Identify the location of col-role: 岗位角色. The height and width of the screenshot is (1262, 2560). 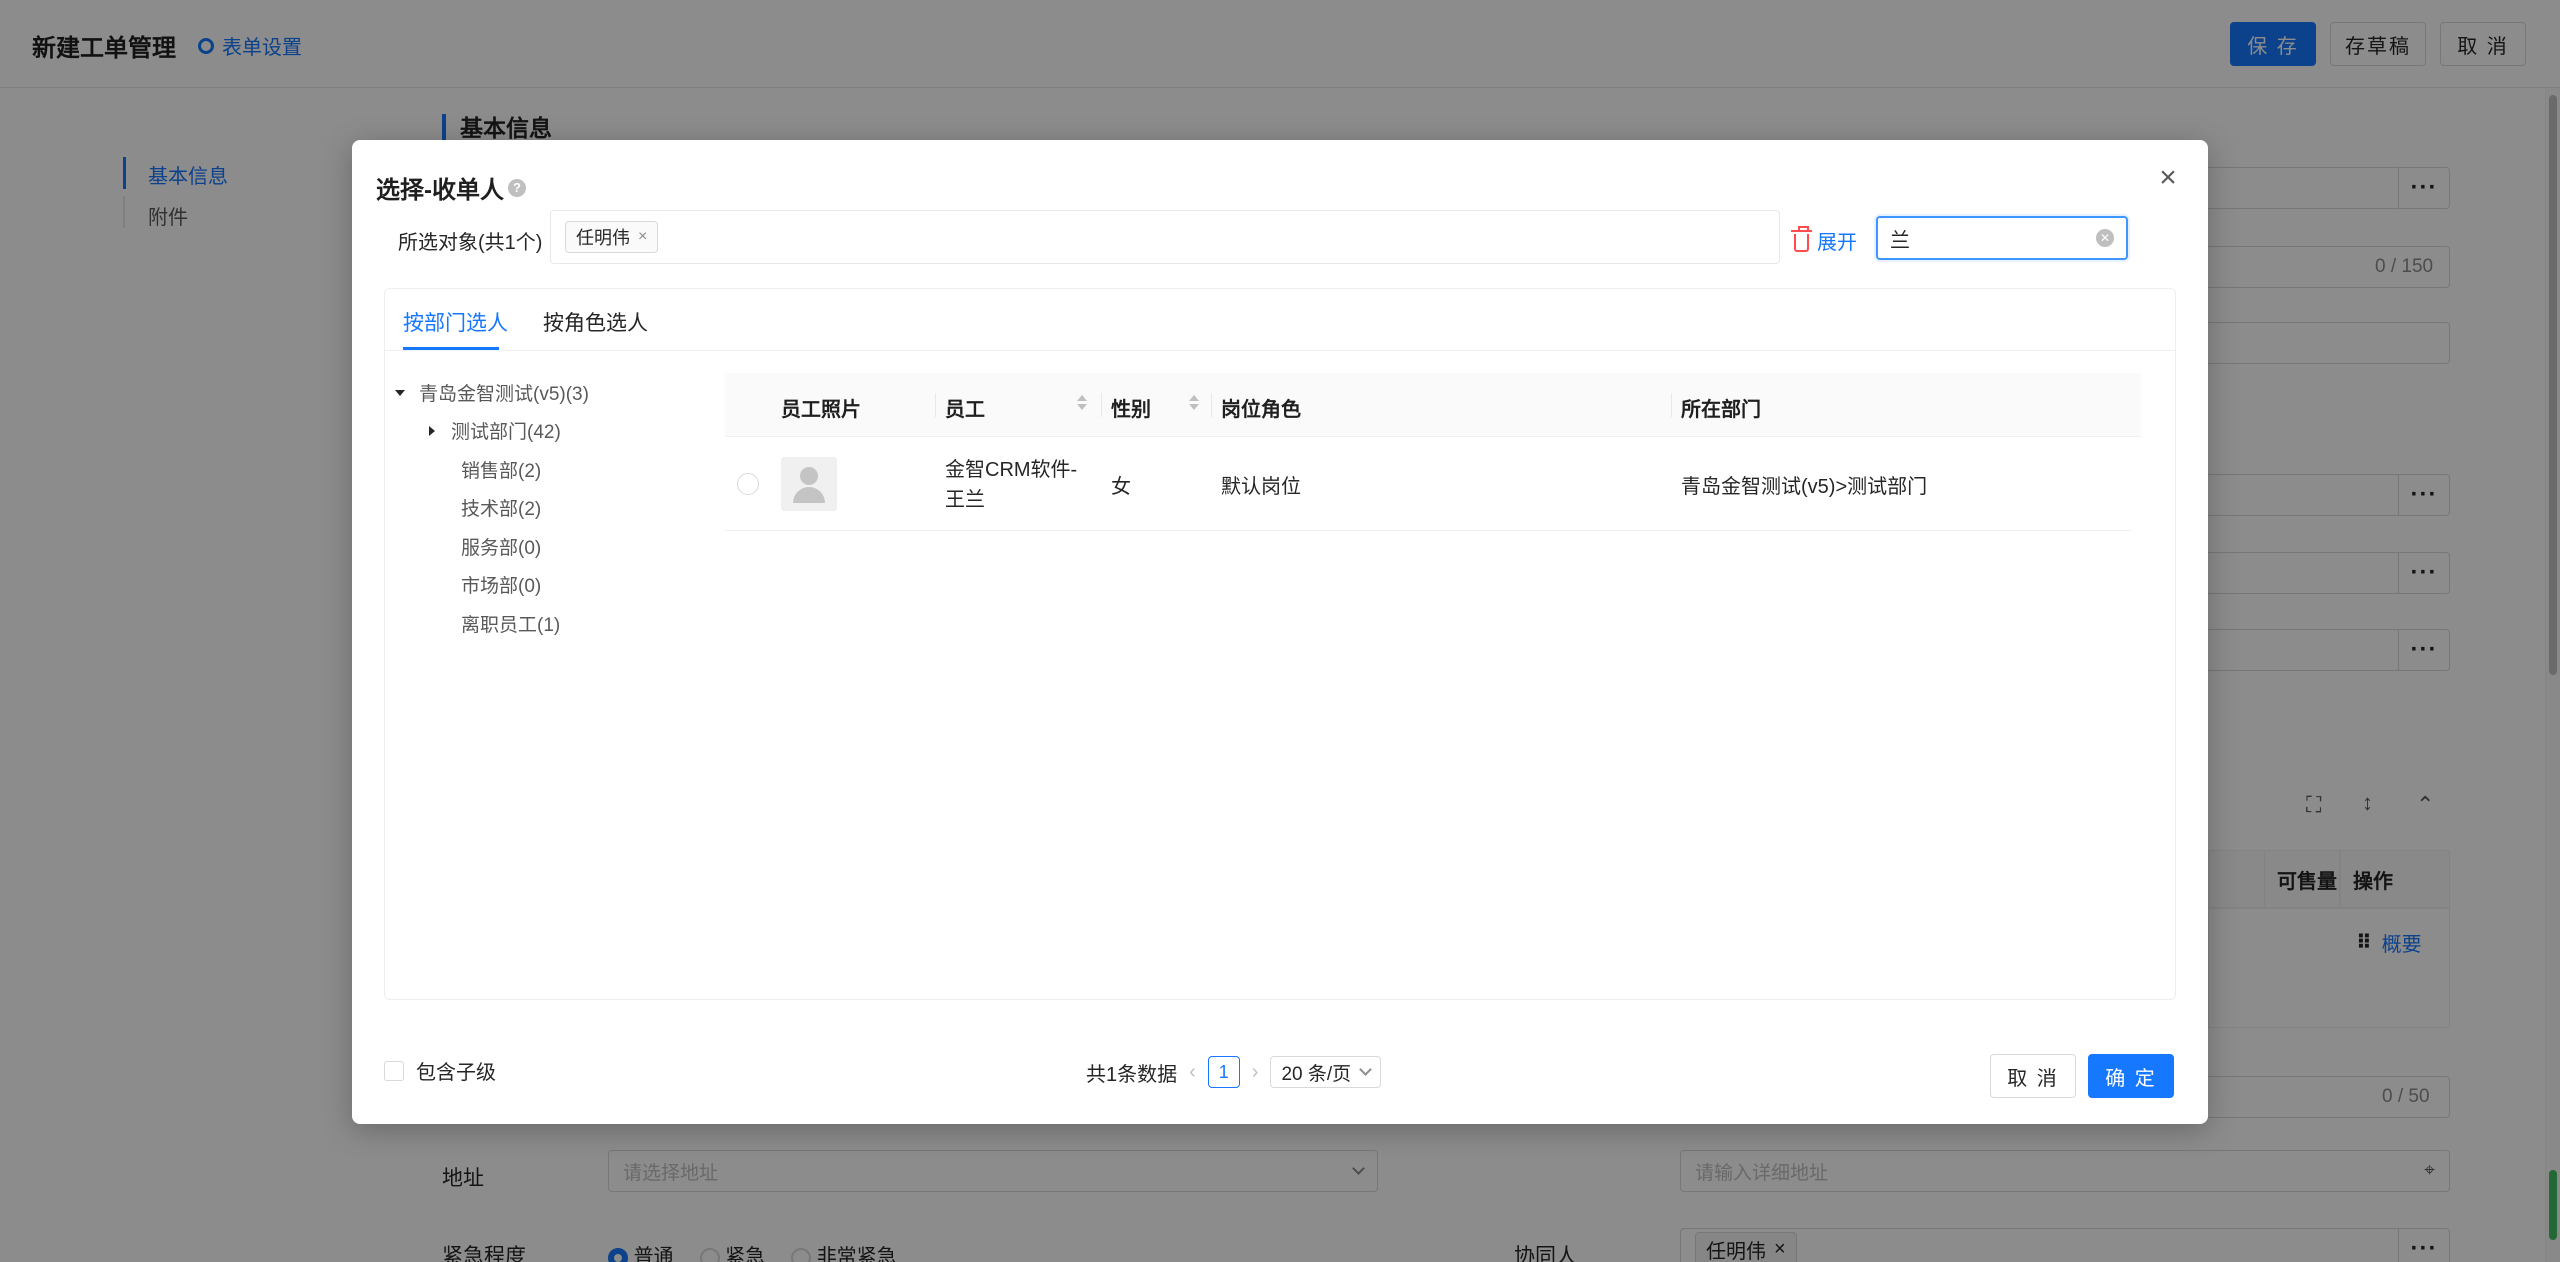
(1261, 410).